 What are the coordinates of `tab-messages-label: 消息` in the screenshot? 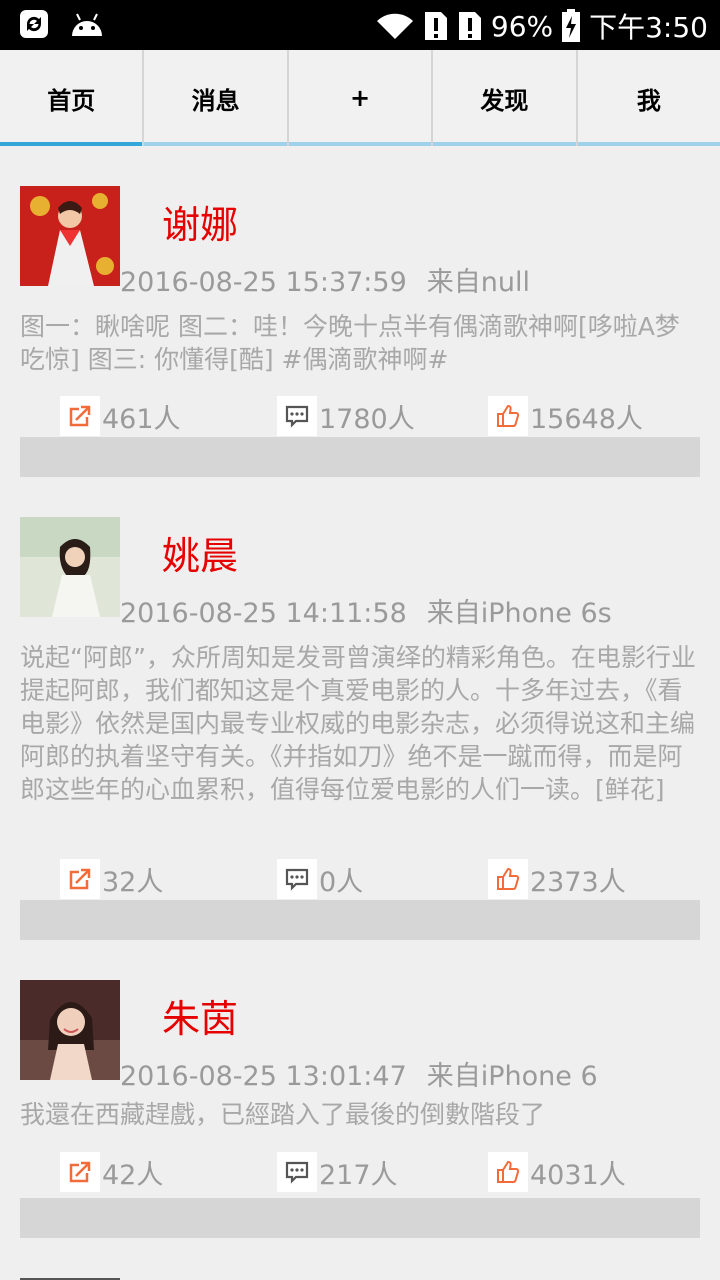 It's located at (215, 100).